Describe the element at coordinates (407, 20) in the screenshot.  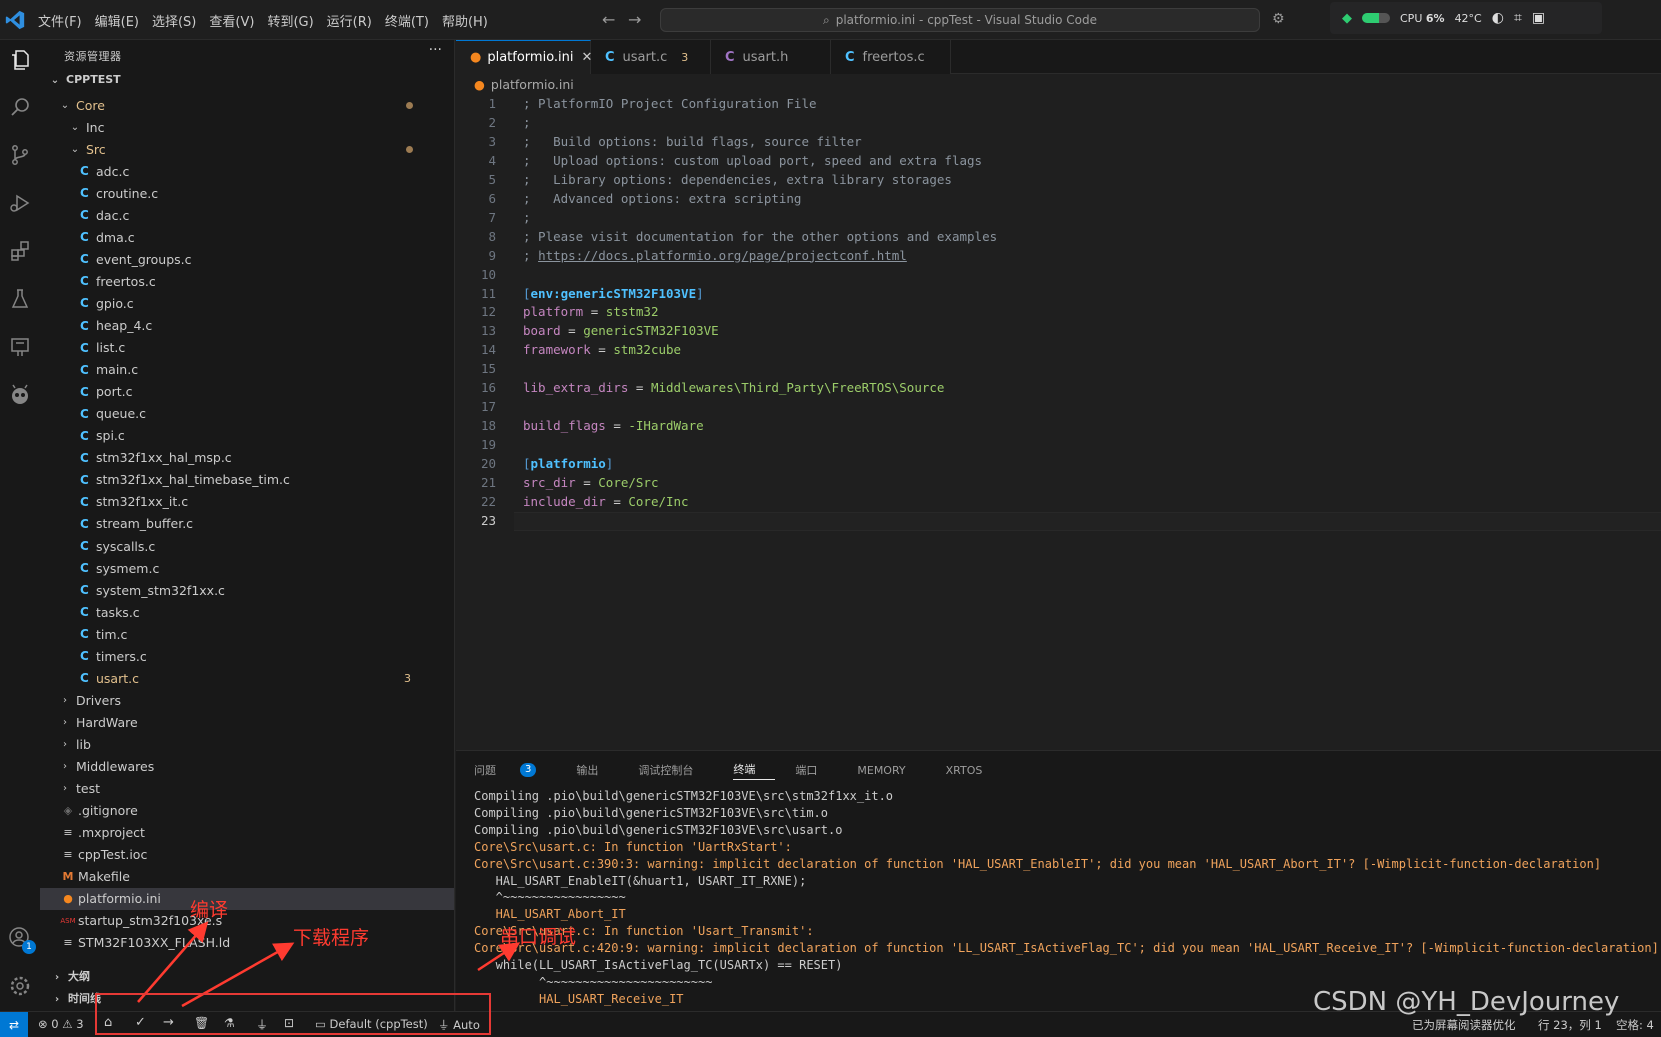
I see `menu-item: 终端(T)` at that location.